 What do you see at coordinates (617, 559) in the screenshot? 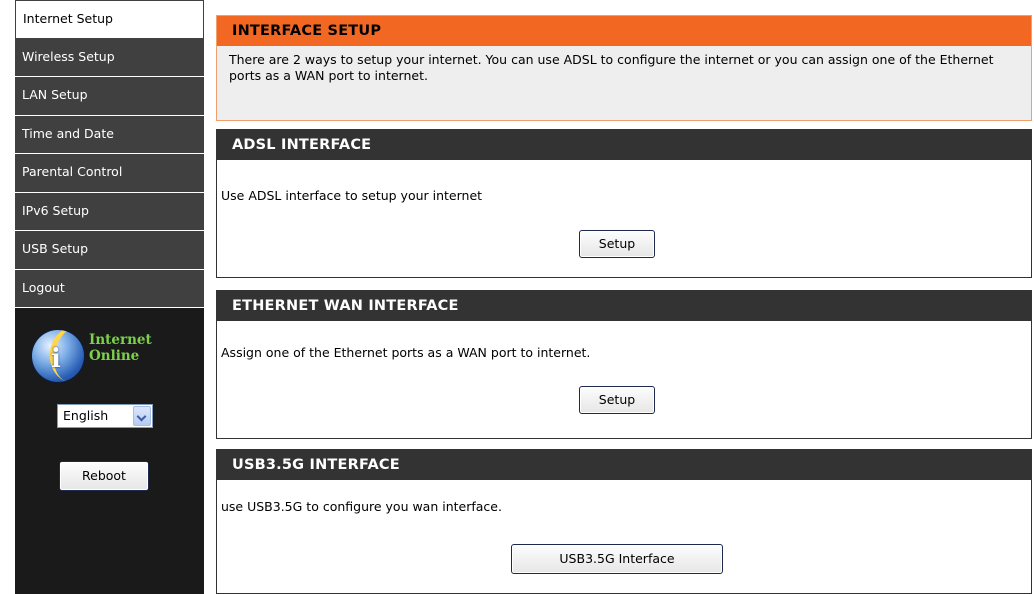
I see `usb-interface-button: USB3.5G Interface` at bounding box center [617, 559].